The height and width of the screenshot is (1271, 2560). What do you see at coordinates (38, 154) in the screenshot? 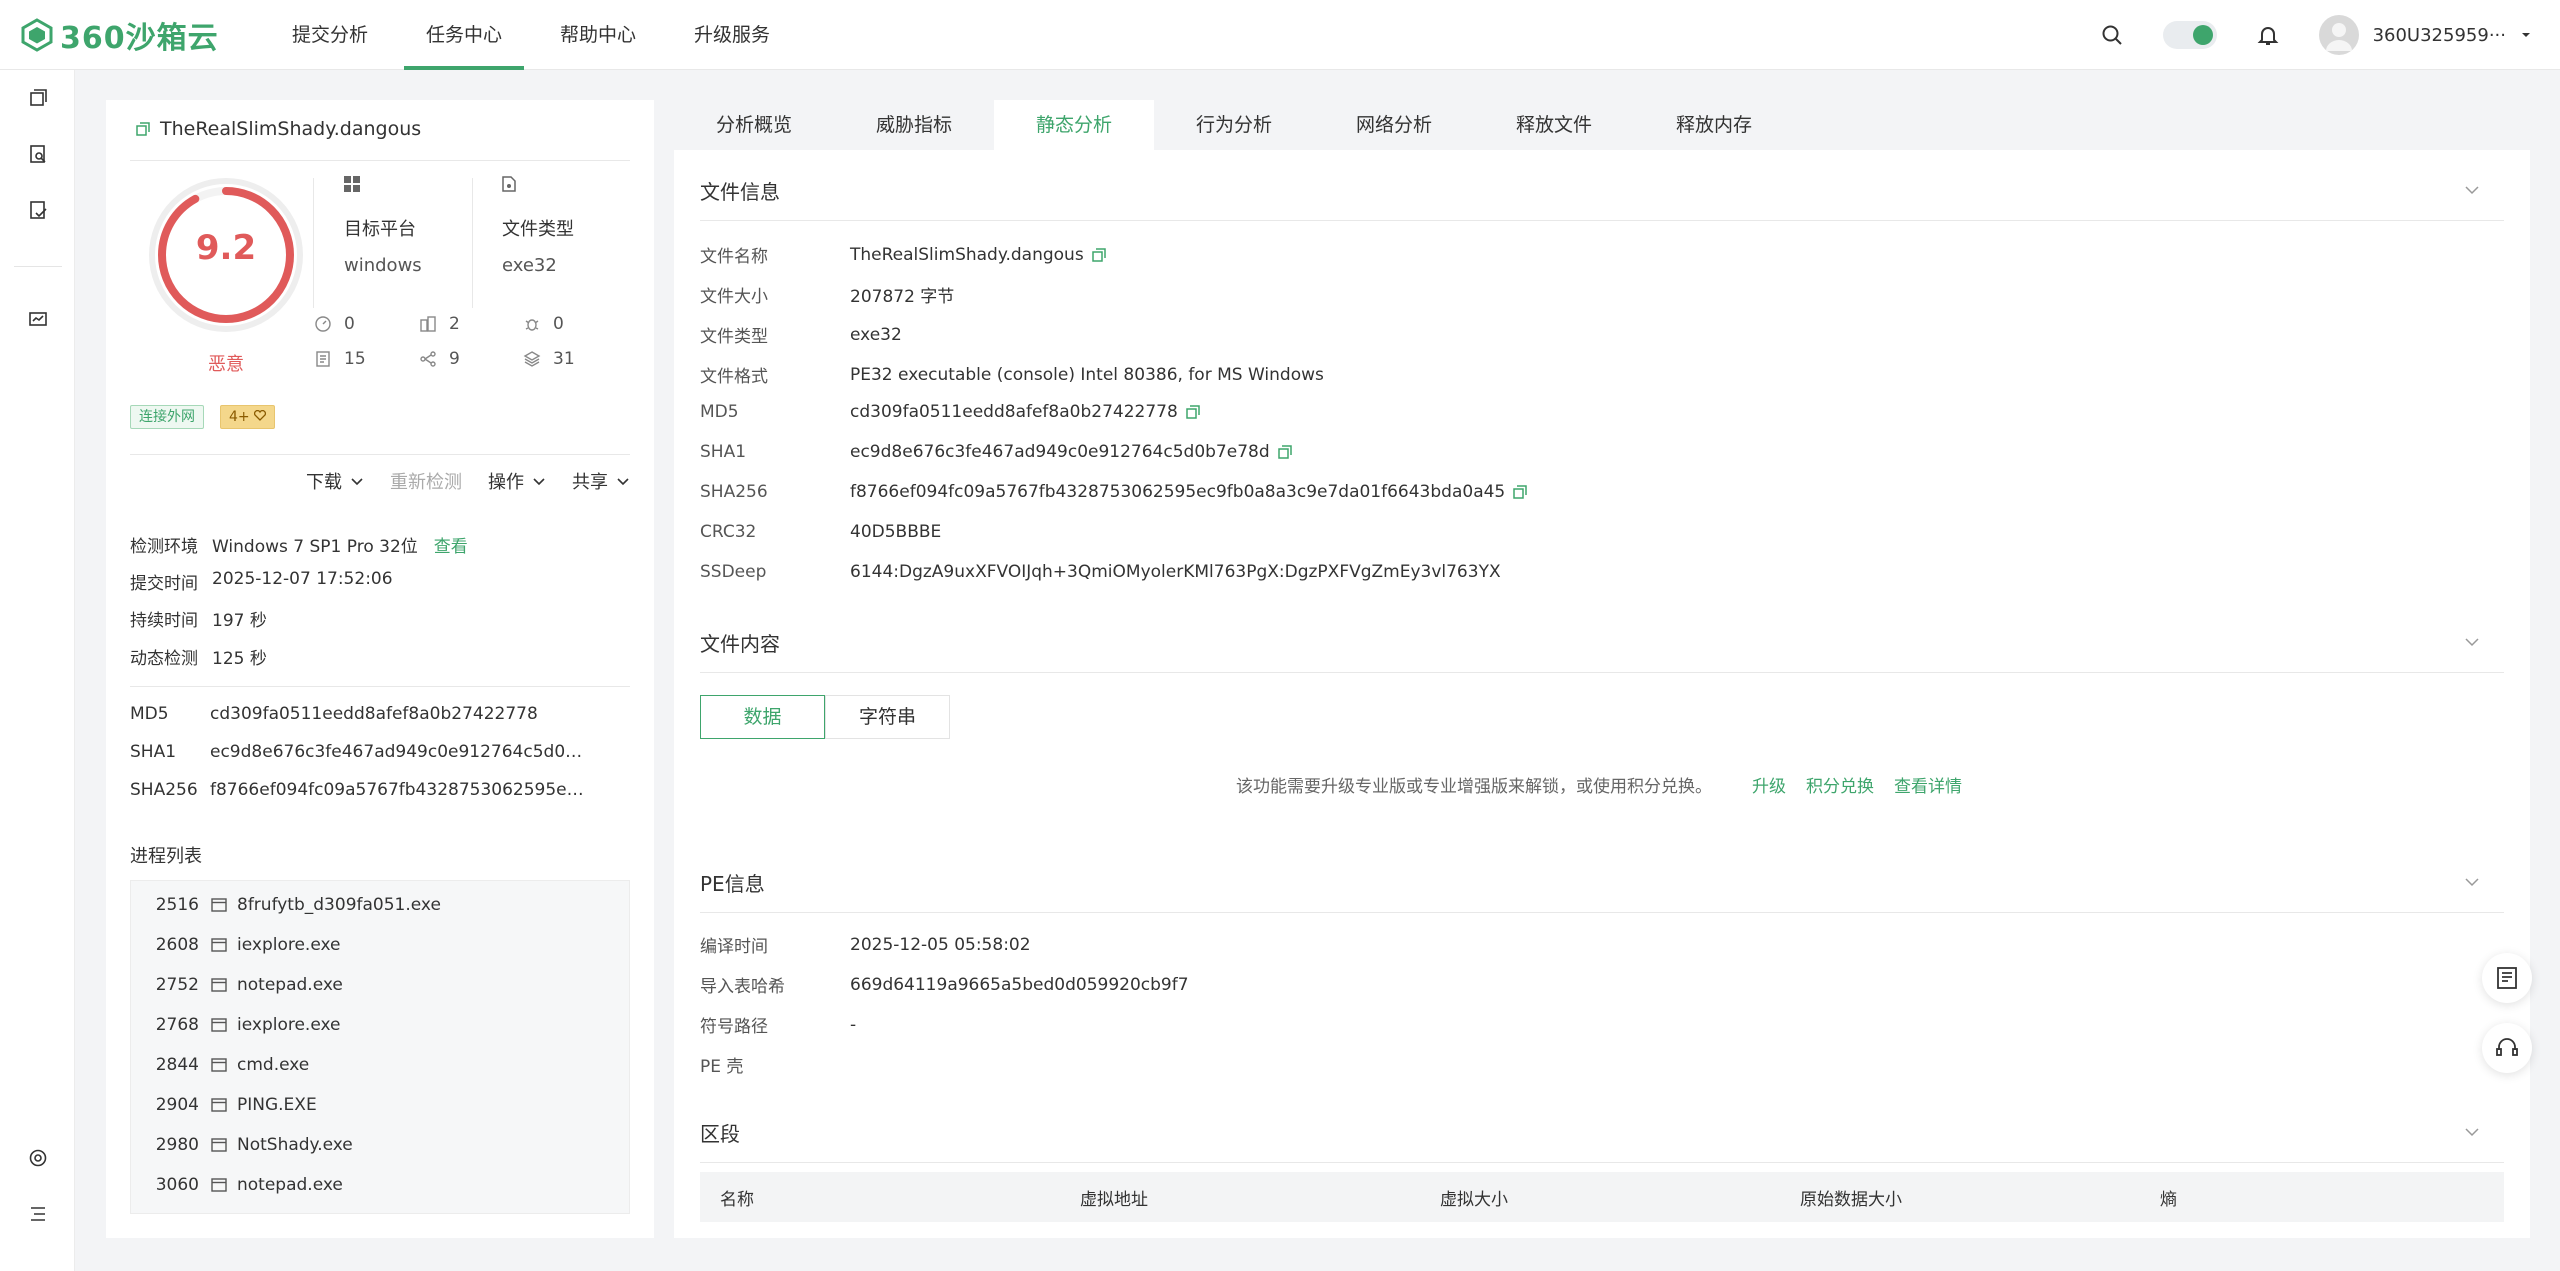
I see `report-search-icon` at bounding box center [38, 154].